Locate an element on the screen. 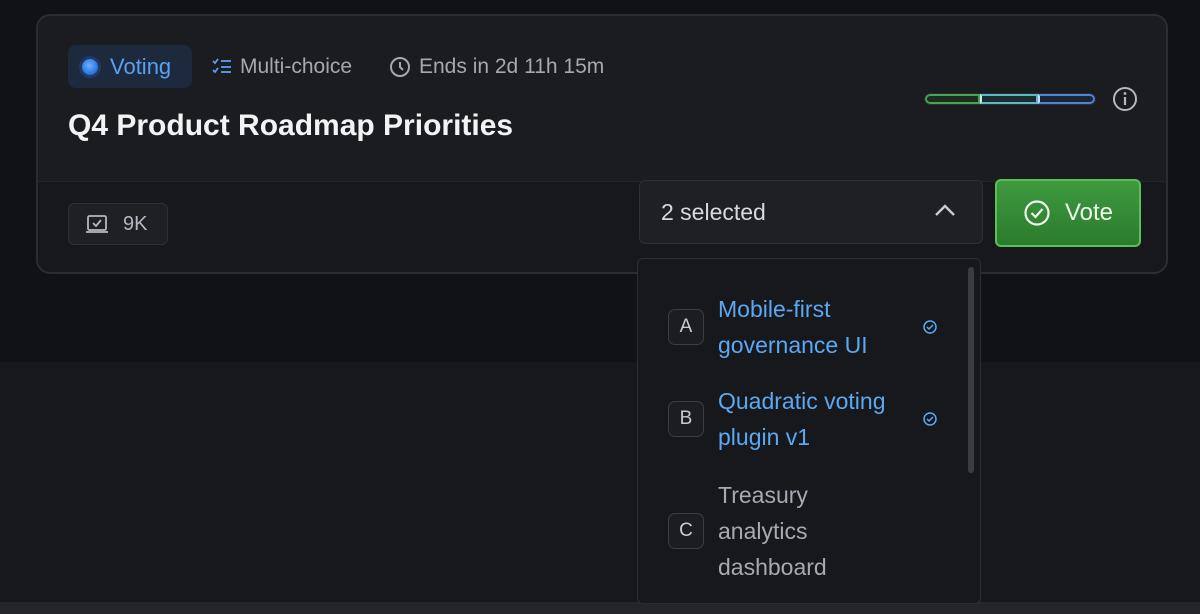  vote-distribution-bar is located at coordinates (1010, 99).